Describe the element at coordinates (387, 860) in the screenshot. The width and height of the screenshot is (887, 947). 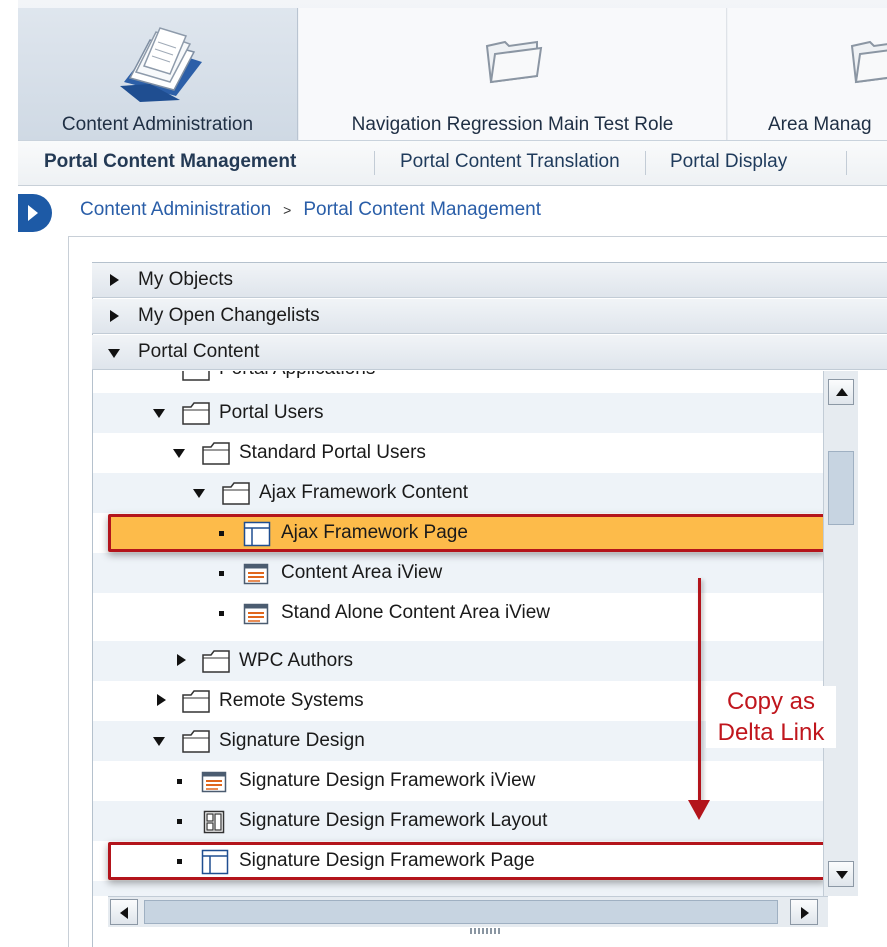
I see `tree-item-label: Signature Design Framework Page` at that location.